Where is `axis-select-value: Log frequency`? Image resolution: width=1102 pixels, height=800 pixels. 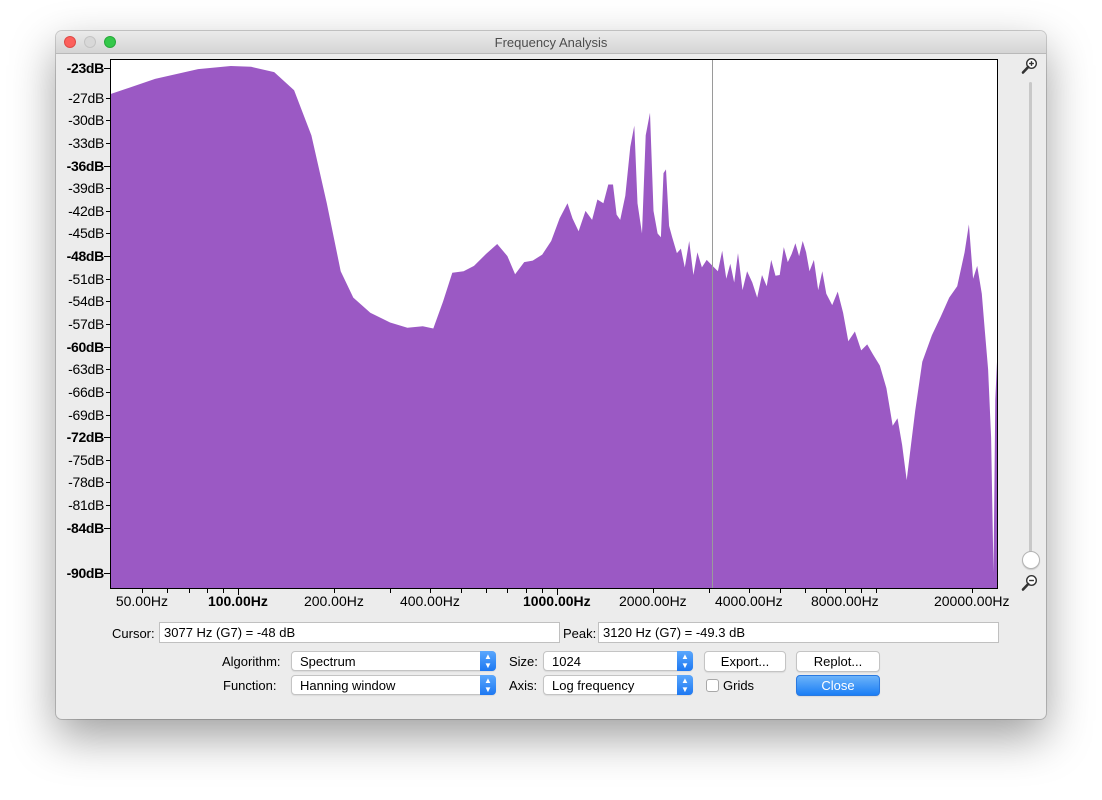 axis-select-value: Log frequency is located at coordinates (593, 685).